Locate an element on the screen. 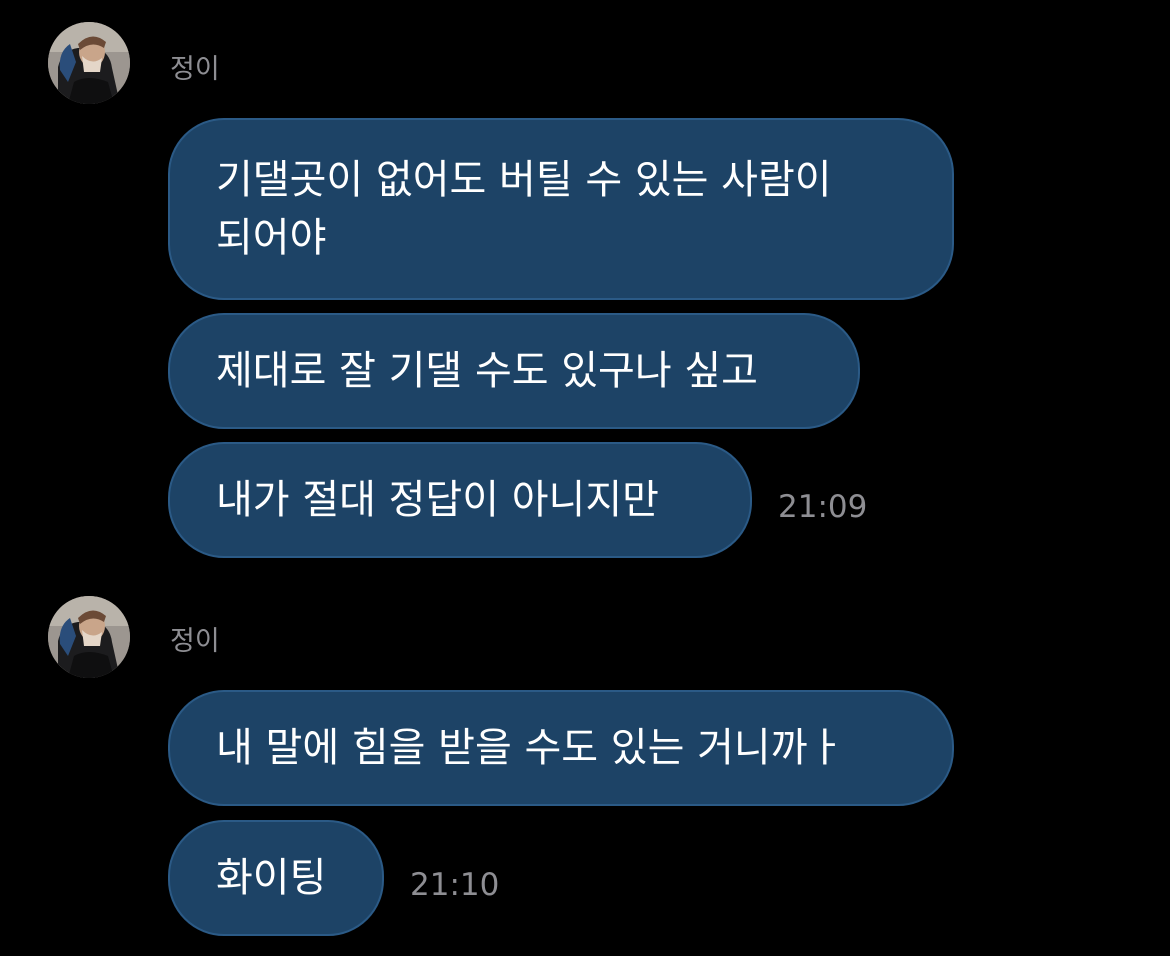 The height and width of the screenshot is (956, 1170). message-text: 내 말에 힘을 받을 수도 있는 거니까ㅏ is located at coordinates (530, 748).